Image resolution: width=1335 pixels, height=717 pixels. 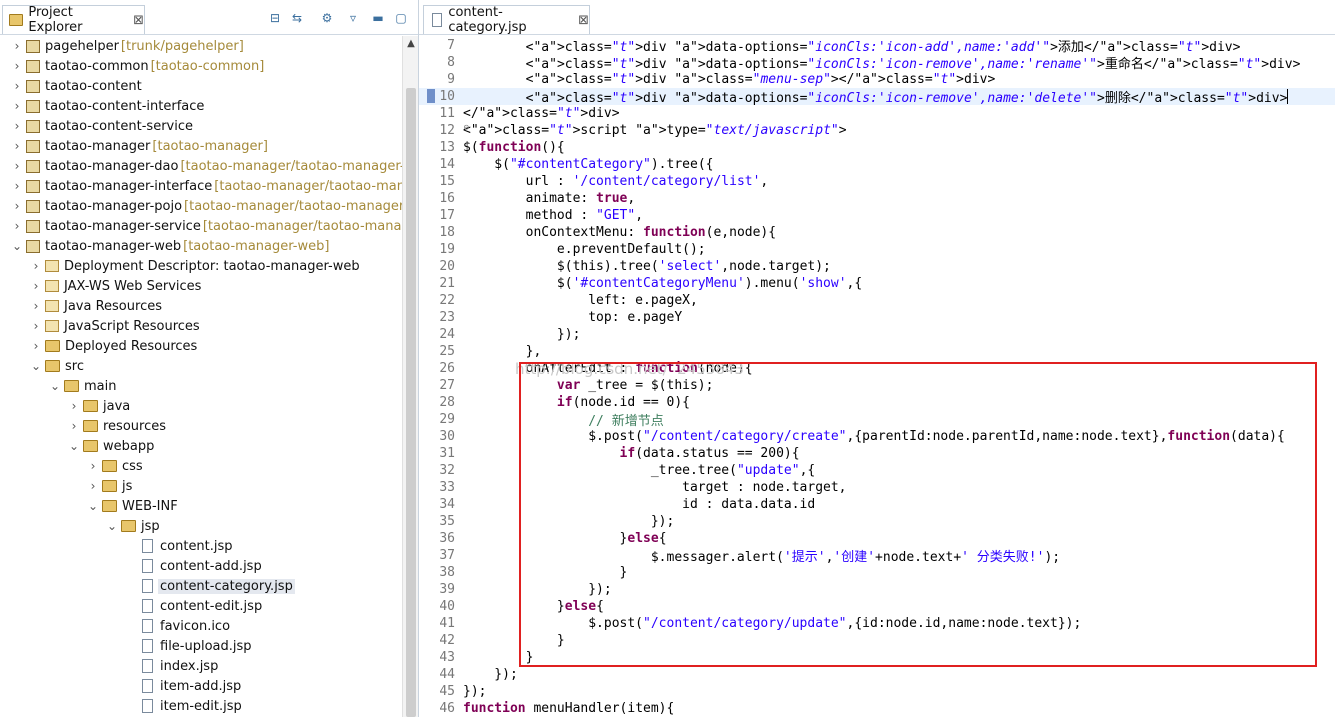 What do you see at coordinates (877, 266) in the screenshot?
I see `code-line: 20 $(this).tree('select',node.target);` at bounding box center [877, 266].